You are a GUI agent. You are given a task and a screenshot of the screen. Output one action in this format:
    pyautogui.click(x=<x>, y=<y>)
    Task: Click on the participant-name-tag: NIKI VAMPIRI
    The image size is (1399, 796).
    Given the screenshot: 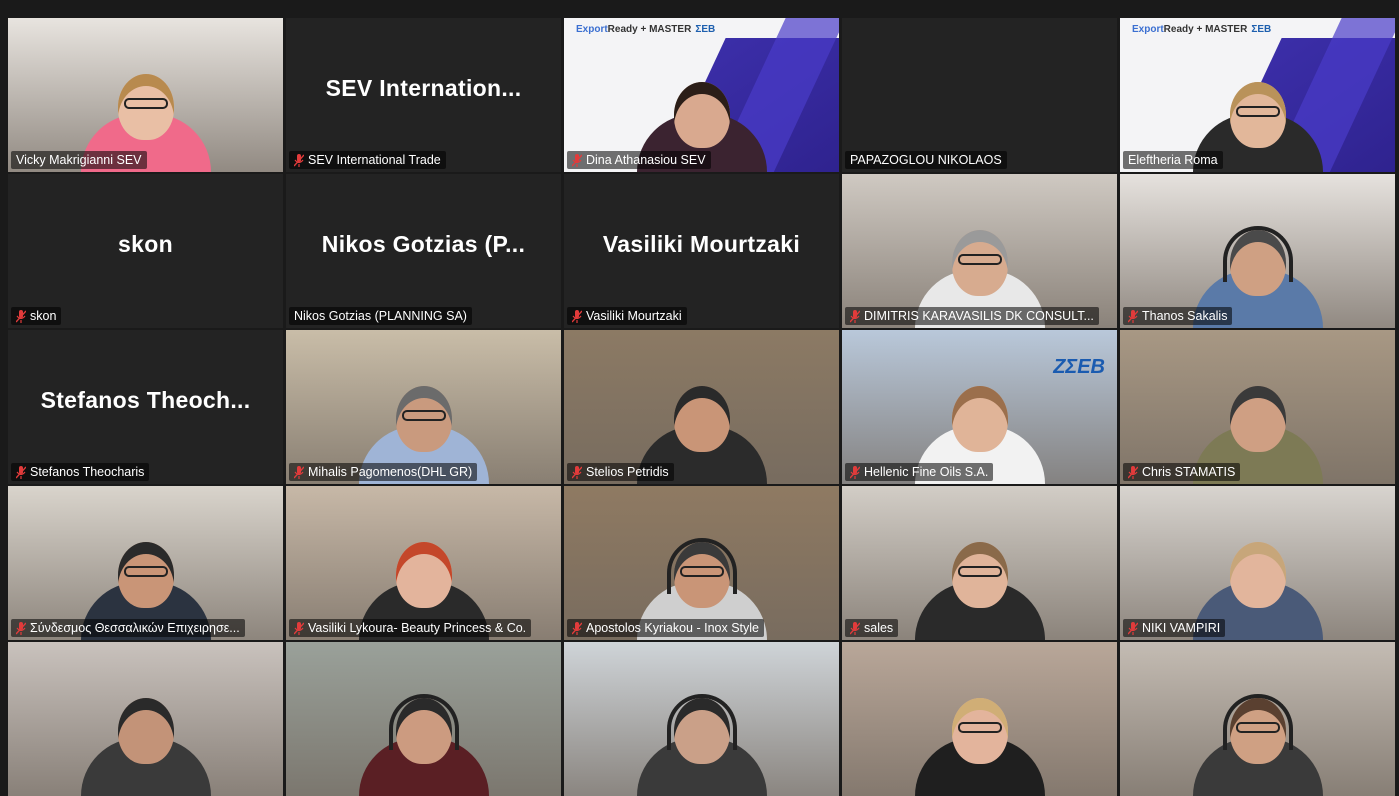 What is the action you would take?
    pyautogui.click(x=1174, y=628)
    